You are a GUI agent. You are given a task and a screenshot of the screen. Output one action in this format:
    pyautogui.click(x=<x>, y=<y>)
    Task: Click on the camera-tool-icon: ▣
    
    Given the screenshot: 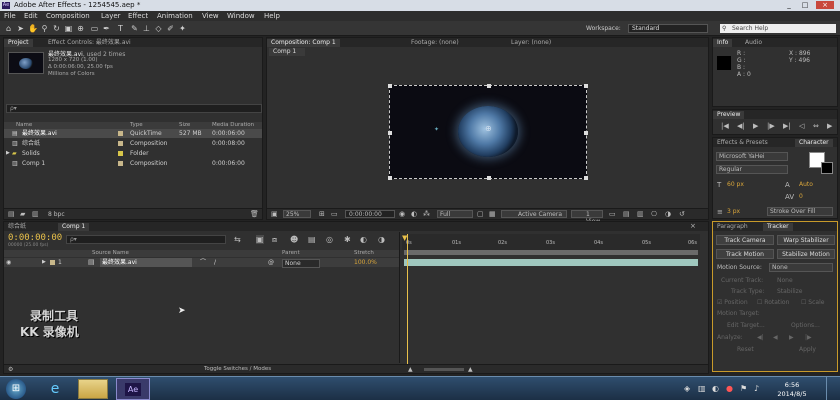 What is the action you would take?
    pyautogui.click(x=68, y=28)
    